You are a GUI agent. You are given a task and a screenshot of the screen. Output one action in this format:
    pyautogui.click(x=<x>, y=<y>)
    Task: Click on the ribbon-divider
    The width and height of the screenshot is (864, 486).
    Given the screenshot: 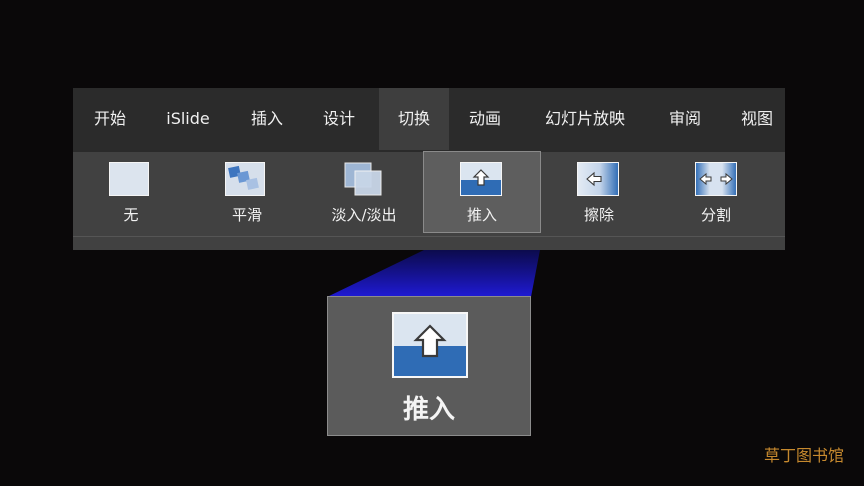 What is the action you would take?
    pyautogui.click(x=429, y=236)
    